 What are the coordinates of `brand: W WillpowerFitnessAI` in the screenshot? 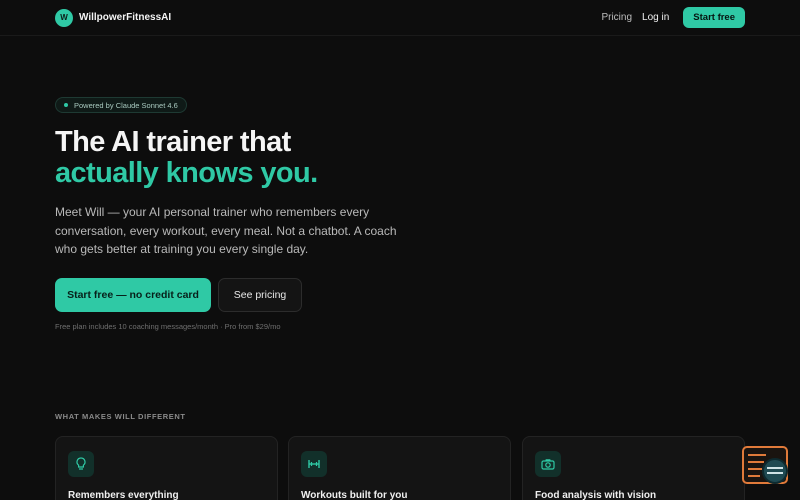 It's located at (113, 17).